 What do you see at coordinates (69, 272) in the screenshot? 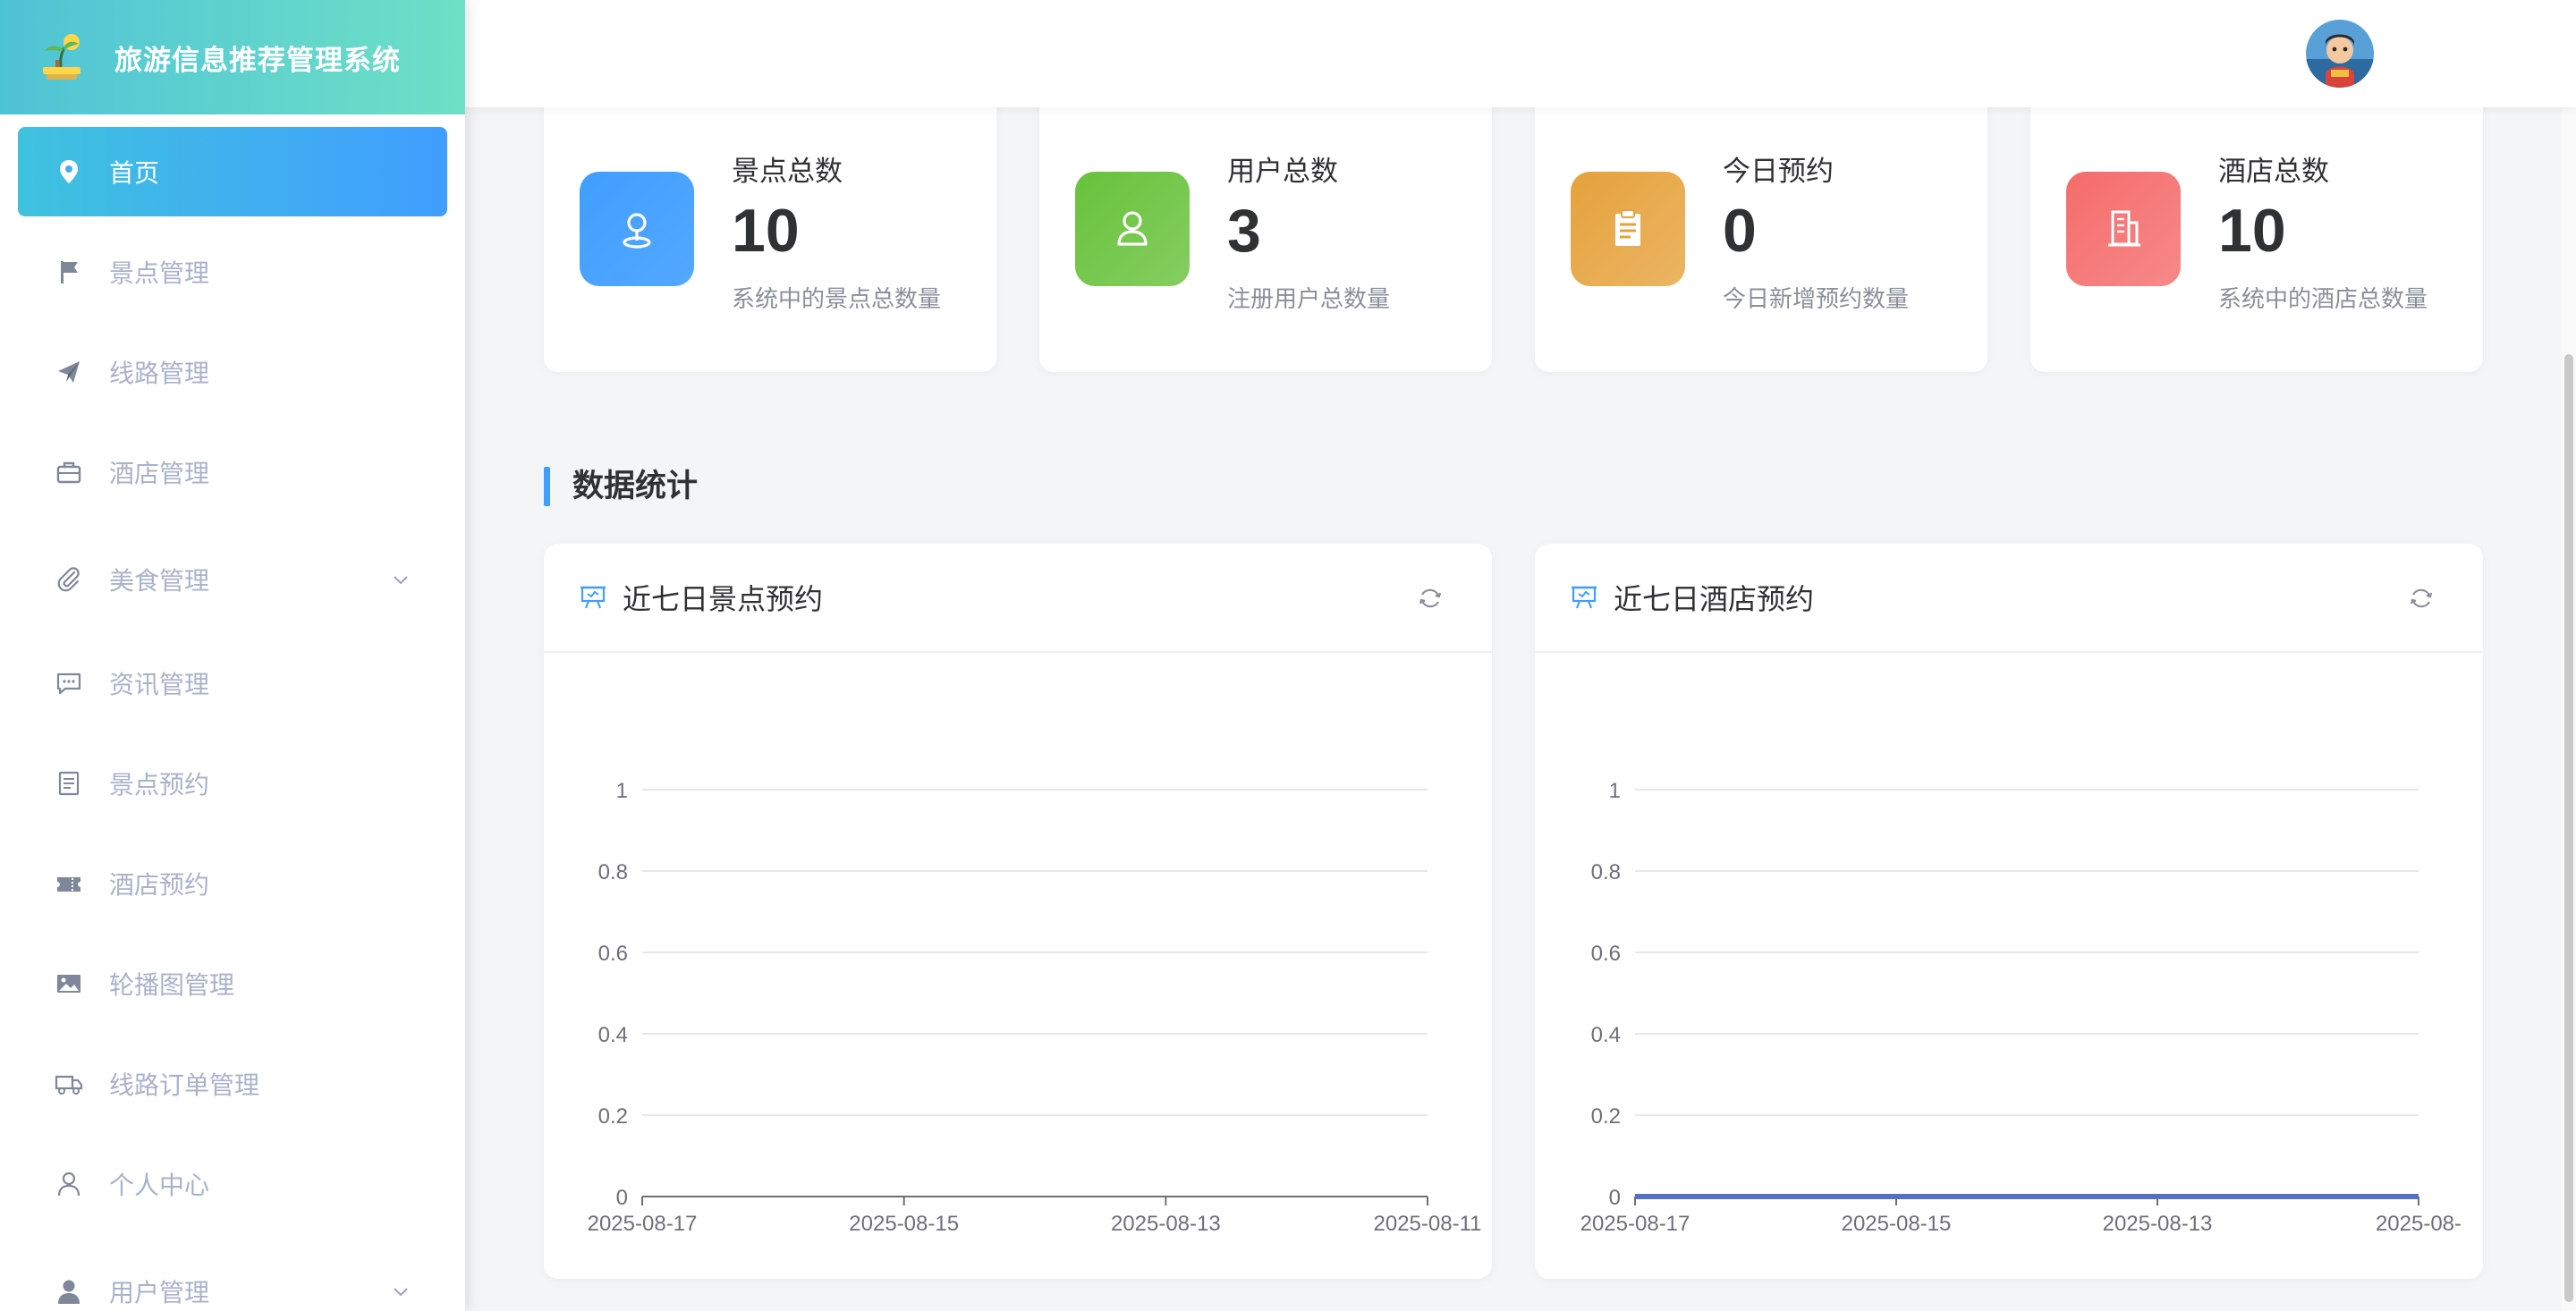
I see `flag-icon` at bounding box center [69, 272].